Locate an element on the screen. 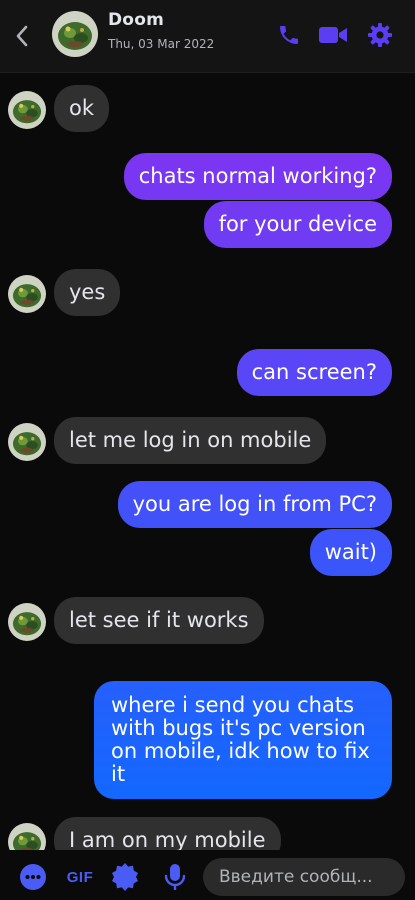 The width and height of the screenshot is (415, 900). incoming-message-bubble: let me log in on mobile is located at coordinates (190, 440).